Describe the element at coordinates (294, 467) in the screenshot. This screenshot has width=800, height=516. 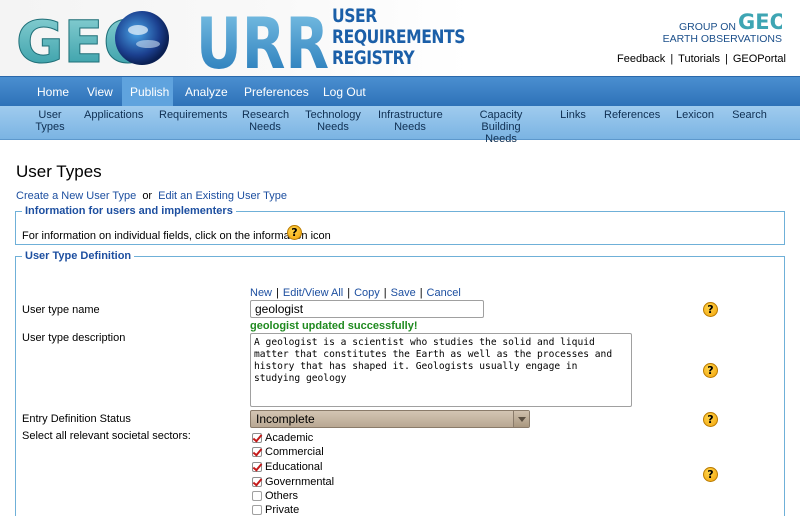
I see `sector-label: Educational` at that location.